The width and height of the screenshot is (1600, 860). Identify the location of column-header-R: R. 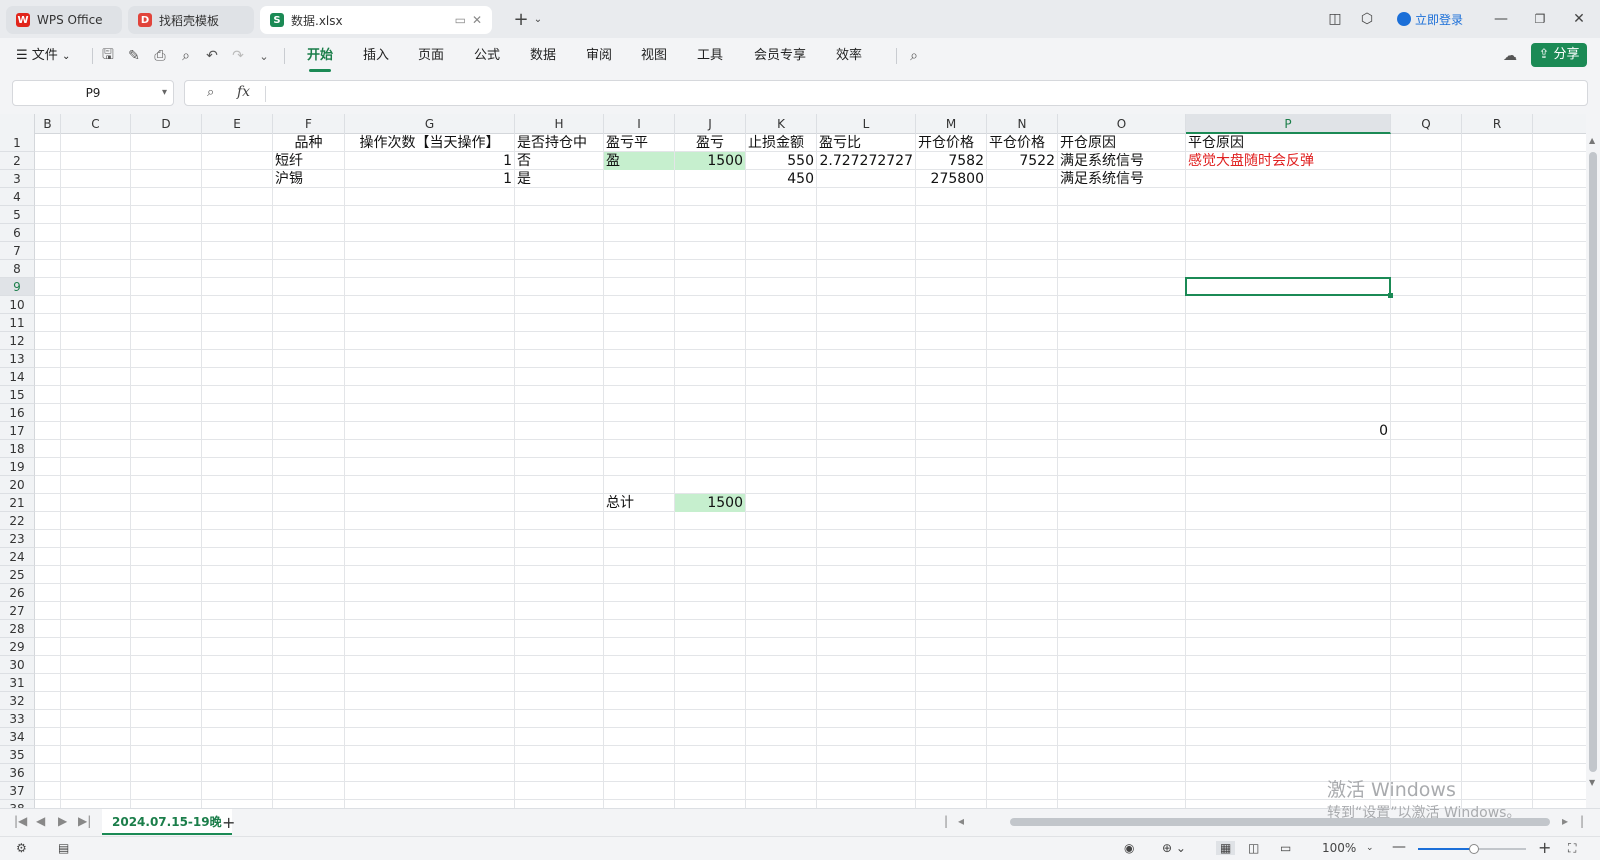
(1497, 124).